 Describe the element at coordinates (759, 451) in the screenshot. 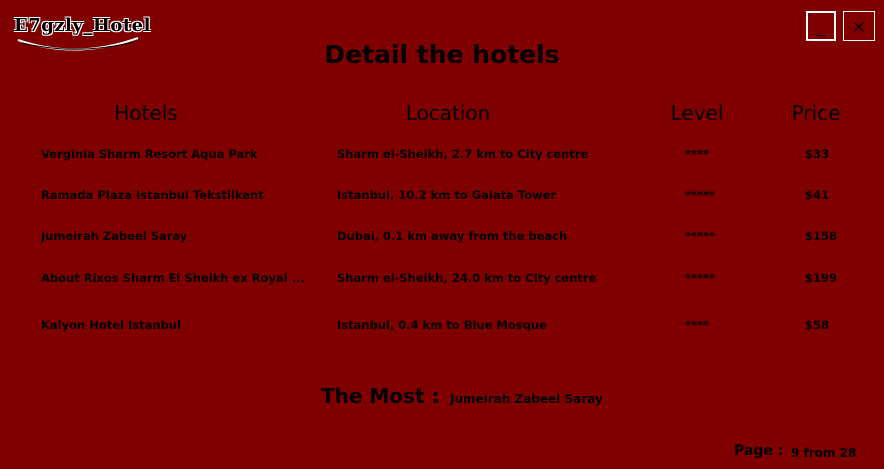

I see `page-label: Page :` at that location.